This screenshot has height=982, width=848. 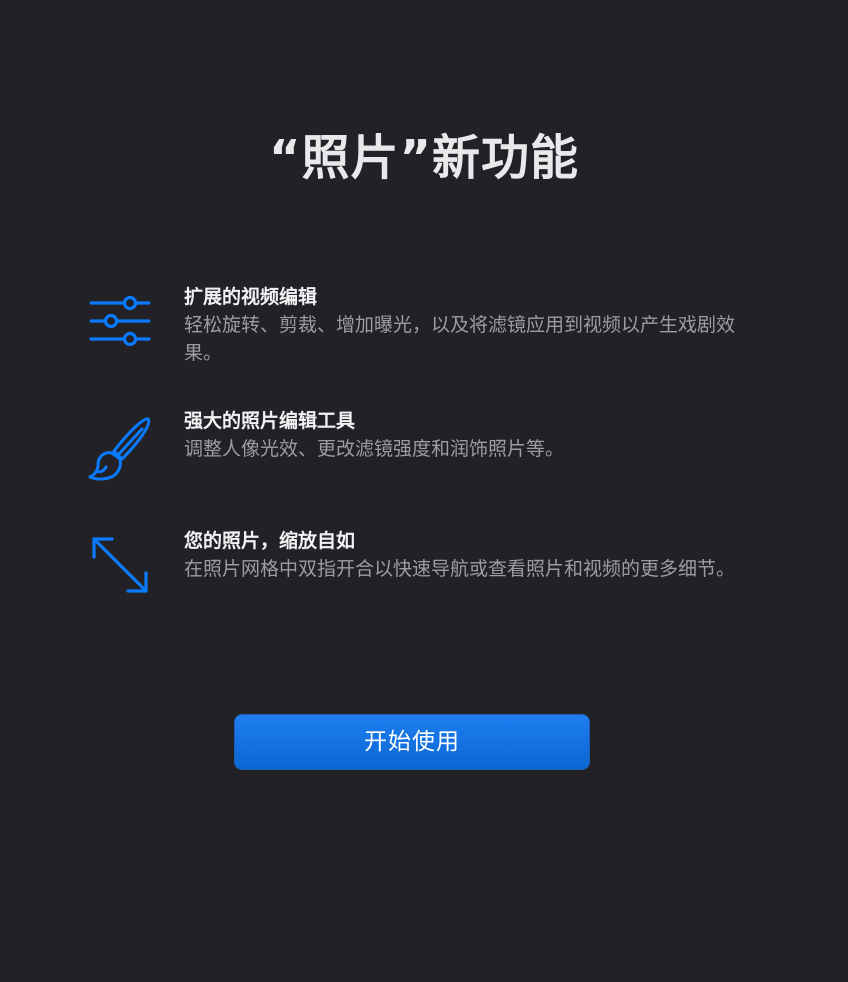 What do you see at coordinates (374, 449) in the screenshot?
I see `feature-description: 调整人像光效、更改滤镜强度和润饰照片等。` at bounding box center [374, 449].